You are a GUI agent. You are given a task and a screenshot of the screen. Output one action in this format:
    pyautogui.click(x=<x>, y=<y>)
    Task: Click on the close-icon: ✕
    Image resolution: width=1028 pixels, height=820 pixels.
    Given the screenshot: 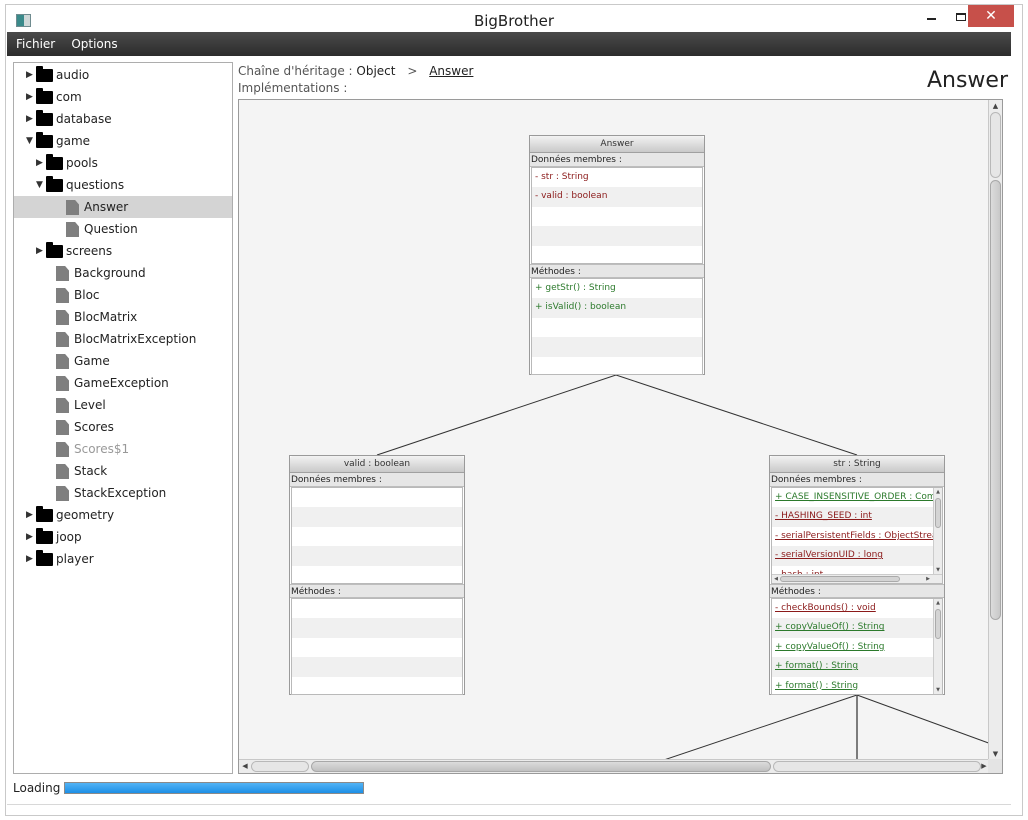 What is the action you would take?
    pyautogui.click(x=991, y=16)
    